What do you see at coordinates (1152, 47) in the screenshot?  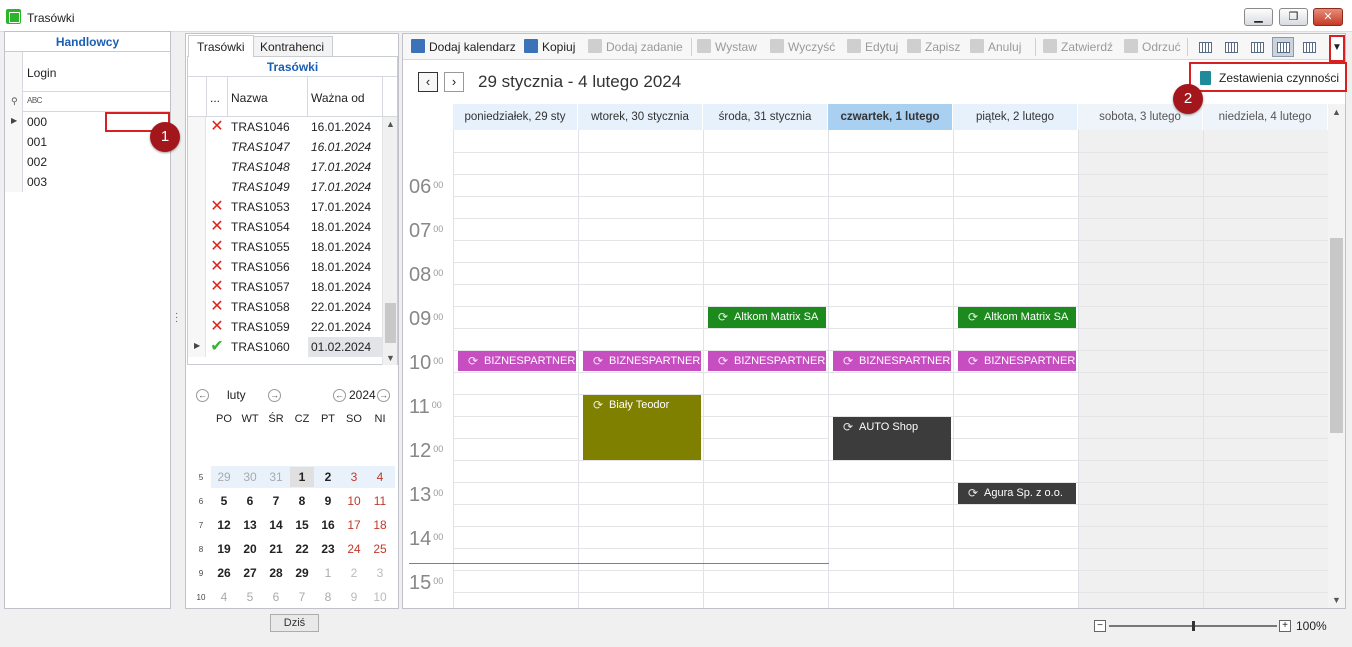 I see `toolbar-button-odrzuć: Odrzuć` at bounding box center [1152, 47].